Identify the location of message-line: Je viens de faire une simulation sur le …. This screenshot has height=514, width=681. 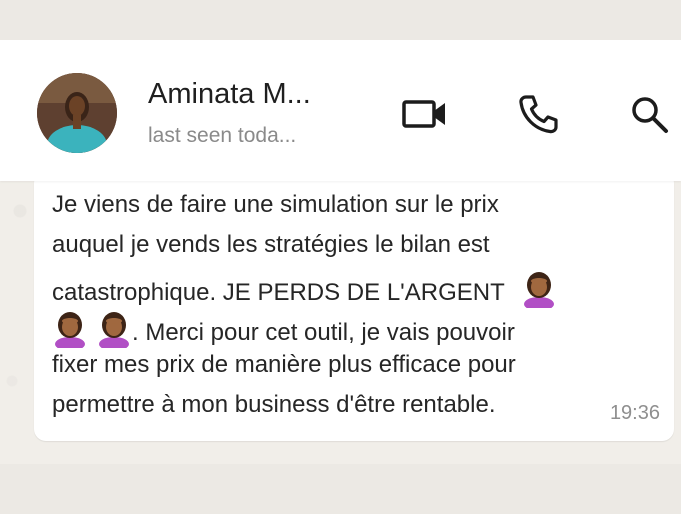
(275, 204).